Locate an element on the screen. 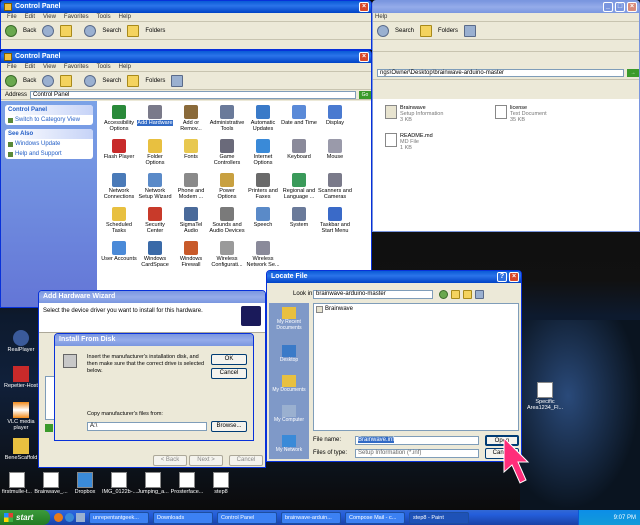  cp-item-user-accounts: User Accounts is located at coordinates (119, 251).